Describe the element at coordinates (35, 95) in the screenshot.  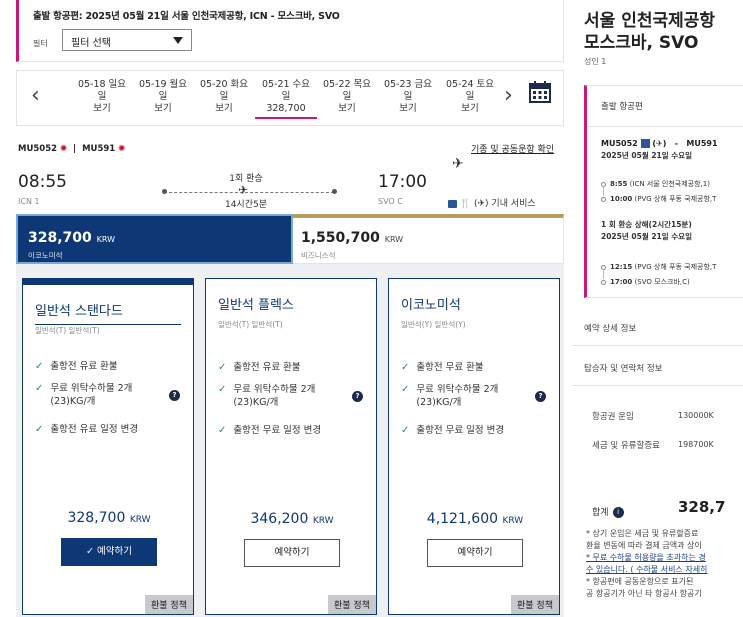
I see `chevron-left-icon: ‹` at that location.